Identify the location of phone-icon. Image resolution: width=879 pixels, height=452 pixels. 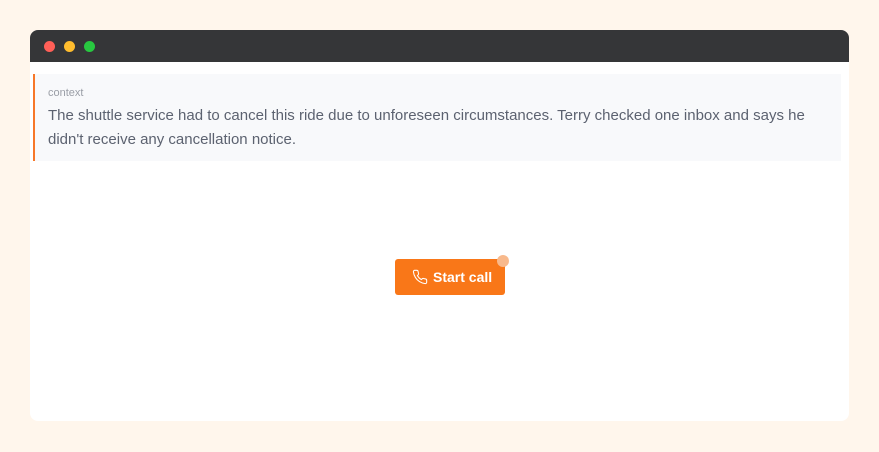
(420, 277).